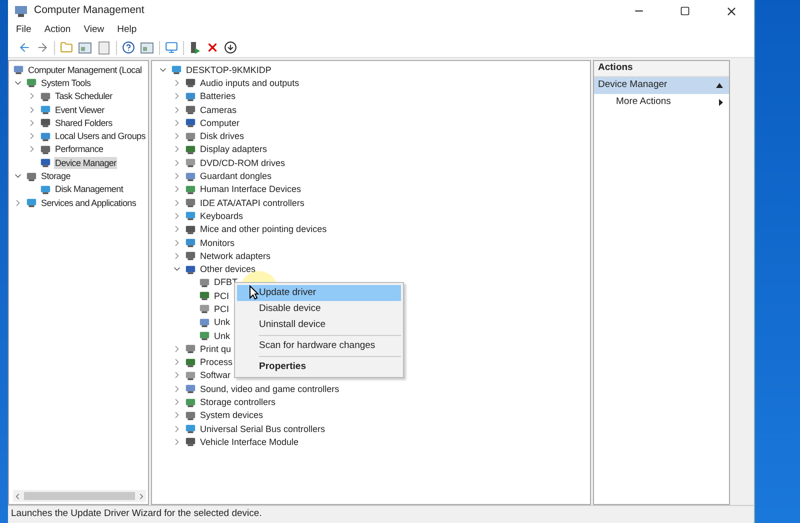 Image resolution: width=800 pixels, height=523 pixels. What do you see at coordinates (319, 309) in the screenshot?
I see `menu-item: Disable device` at bounding box center [319, 309].